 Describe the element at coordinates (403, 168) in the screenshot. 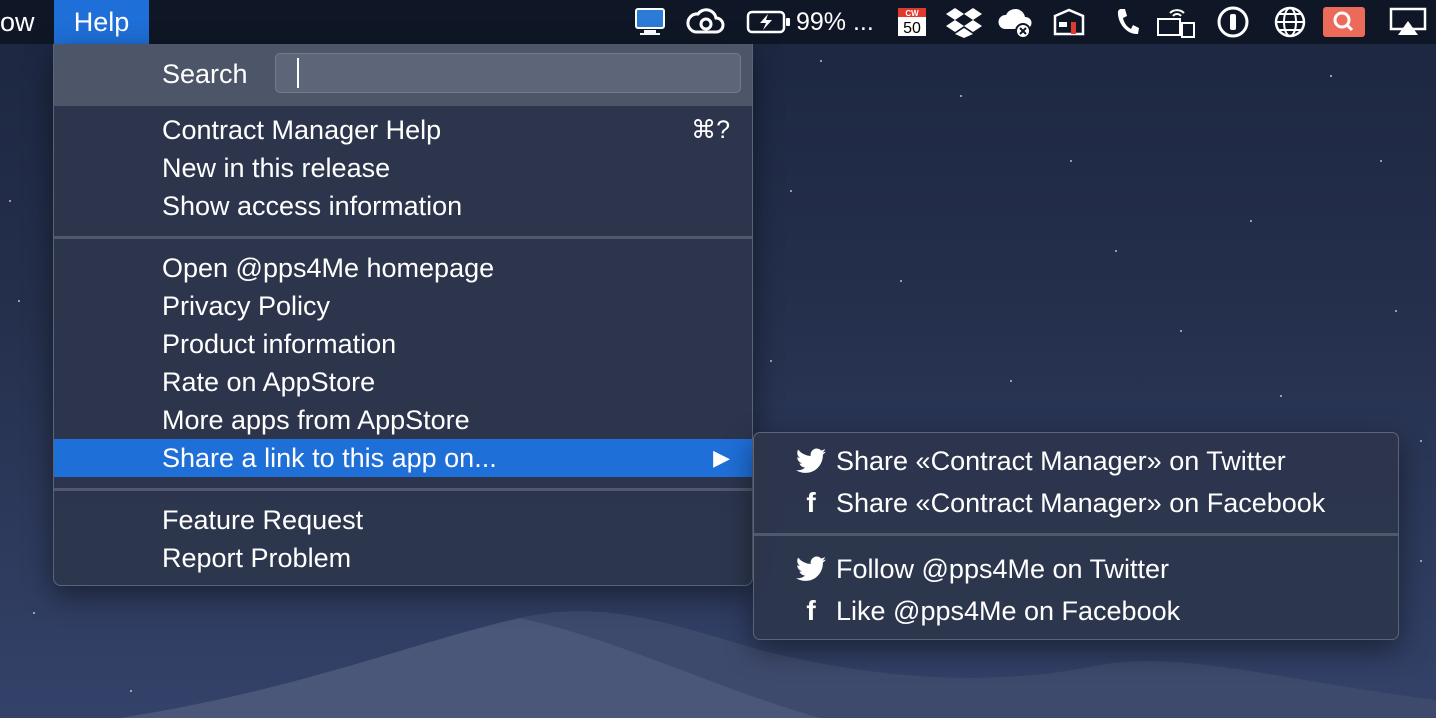

I see `menu-item-new-in-release: New in this release` at that location.